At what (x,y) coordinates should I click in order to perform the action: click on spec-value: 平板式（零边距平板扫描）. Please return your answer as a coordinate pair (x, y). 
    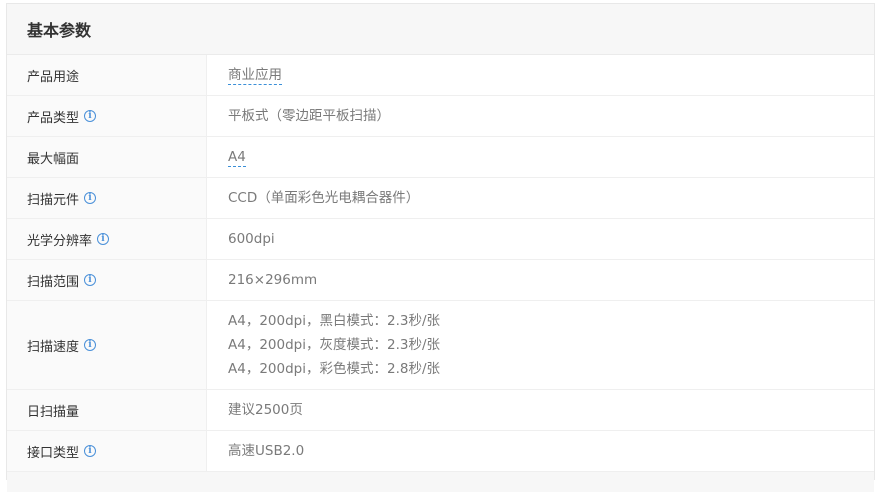
    Looking at the image, I should click on (309, 116).